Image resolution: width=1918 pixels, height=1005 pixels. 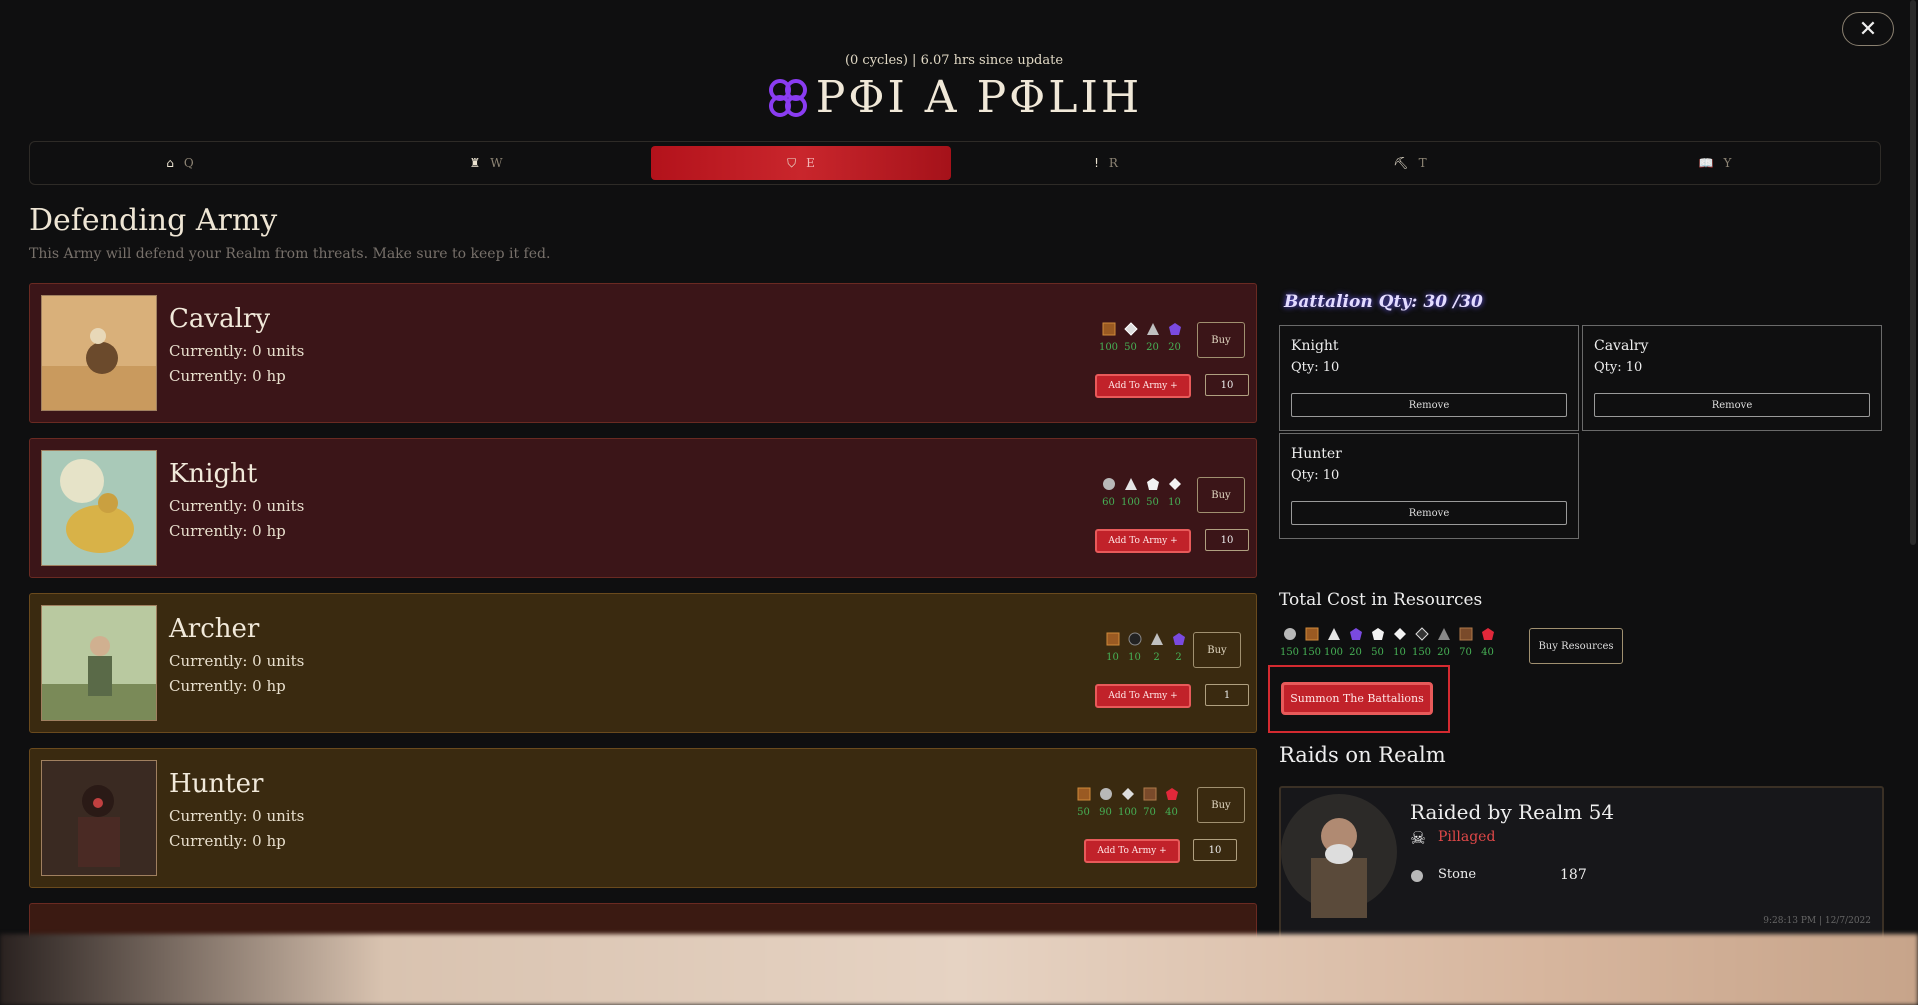 I want to click on unit-name: Cavalry, so click(x=220, y=319).